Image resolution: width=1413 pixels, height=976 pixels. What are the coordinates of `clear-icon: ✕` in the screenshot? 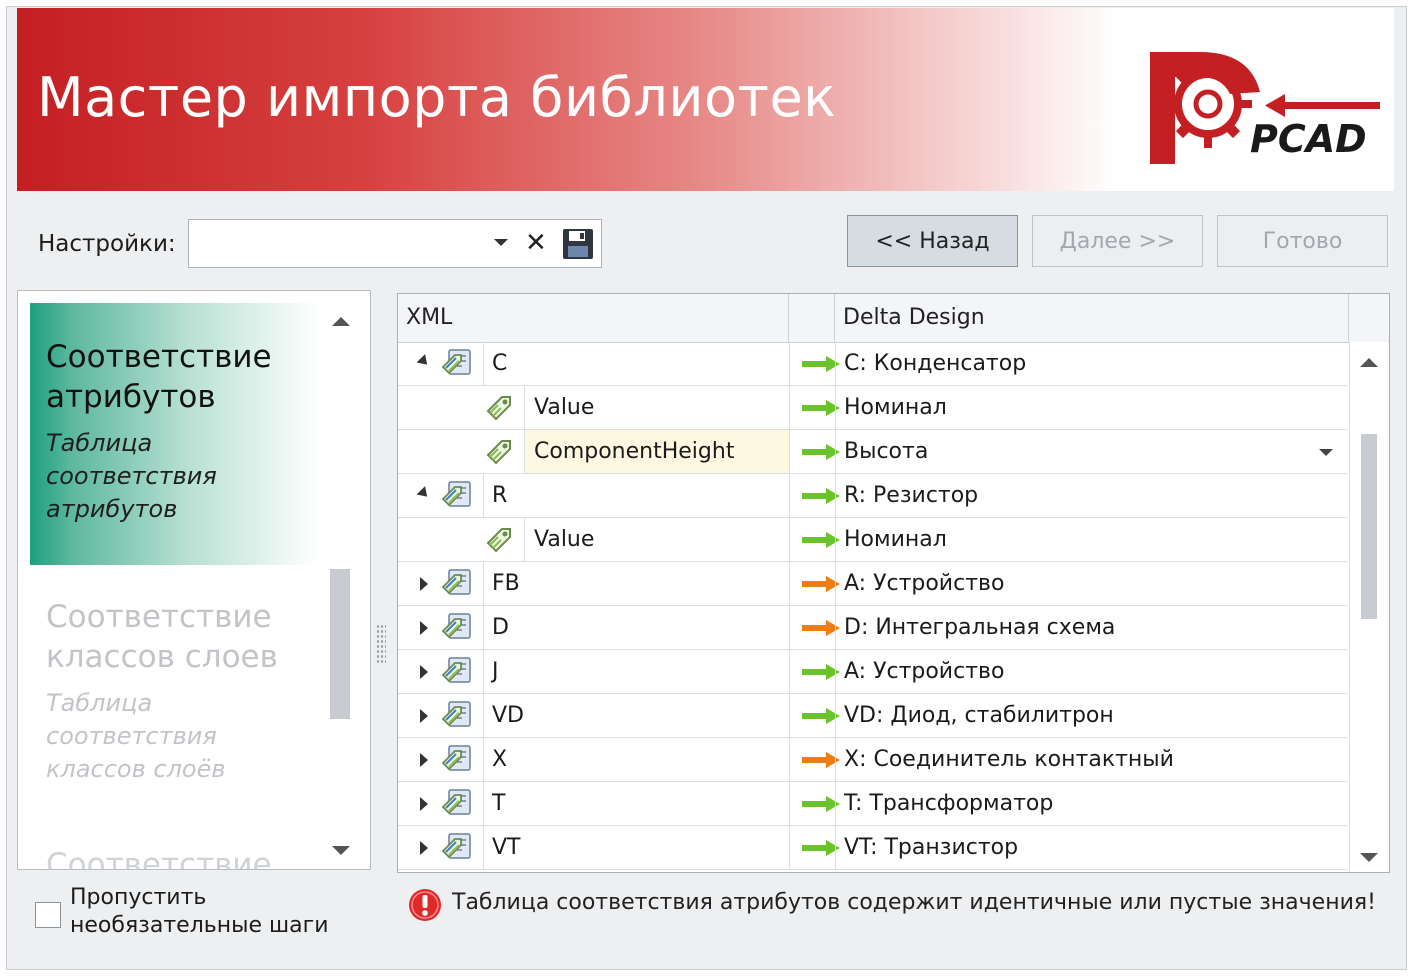 It's located at (536, 243).